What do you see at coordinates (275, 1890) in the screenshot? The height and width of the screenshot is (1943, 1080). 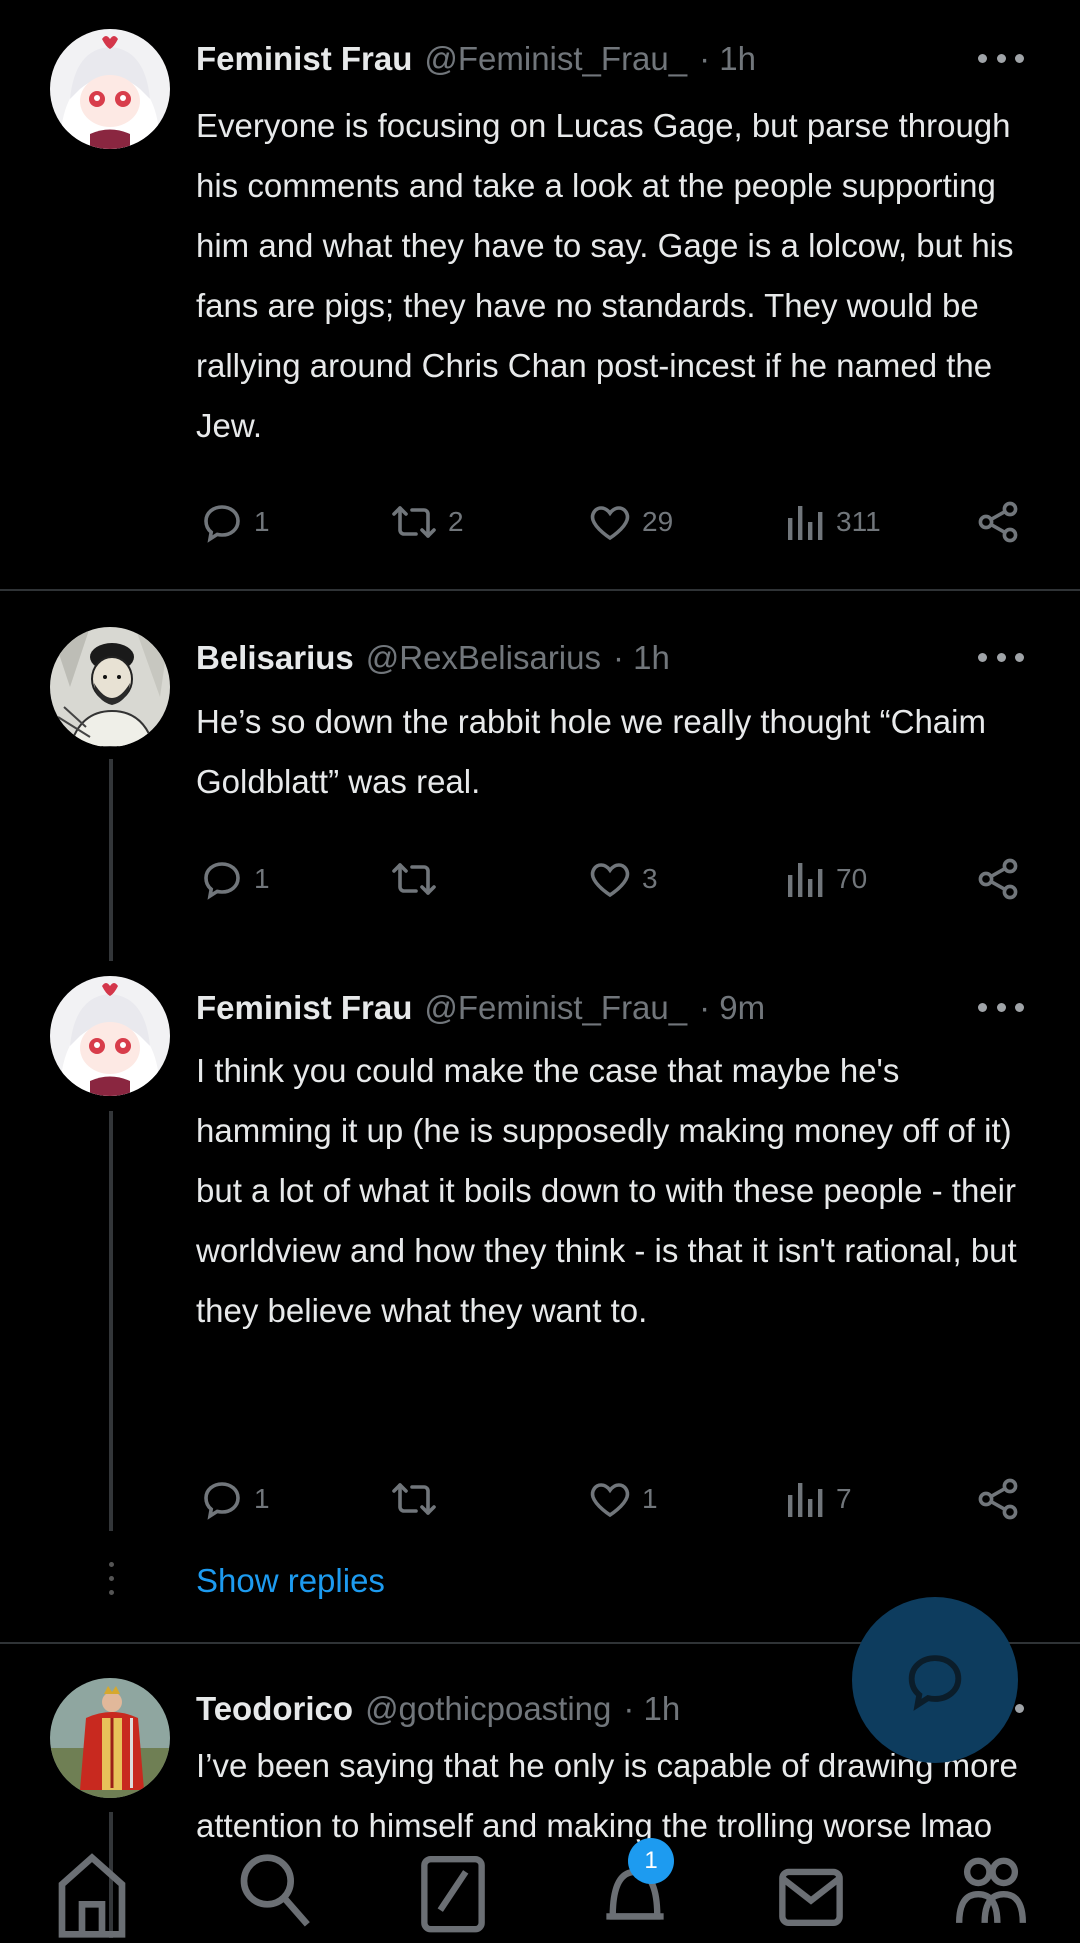 I see `search-icon` at bounding box center [275, 1890].